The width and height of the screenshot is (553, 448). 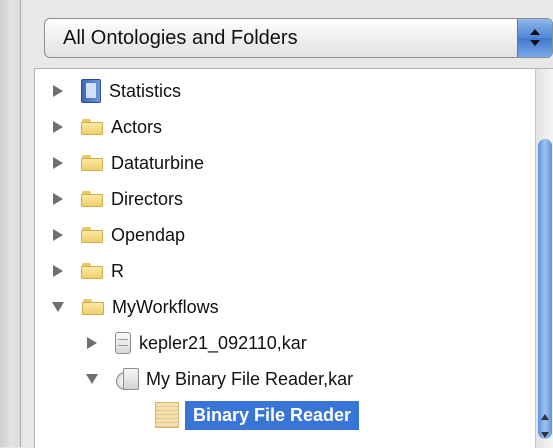 I want to click on tree-item-binary-file-reader: Binary File Reader, so click(x=257, y=415).